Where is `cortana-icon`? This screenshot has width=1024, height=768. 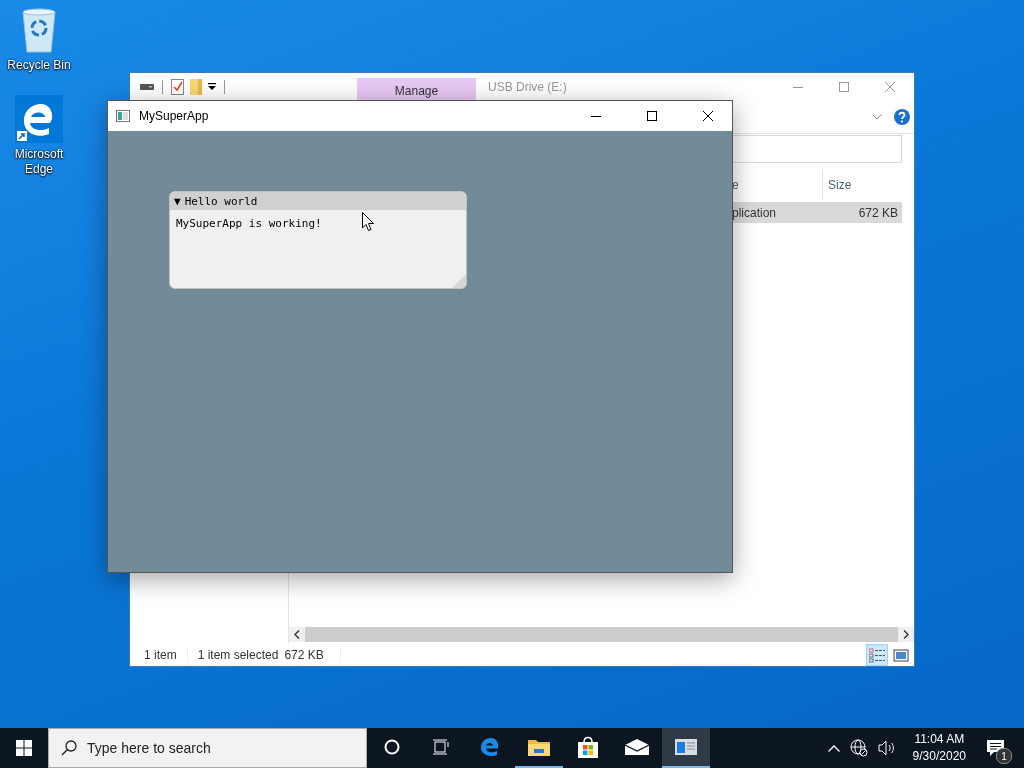 cortana-icon is located at coordinates (392, 747).